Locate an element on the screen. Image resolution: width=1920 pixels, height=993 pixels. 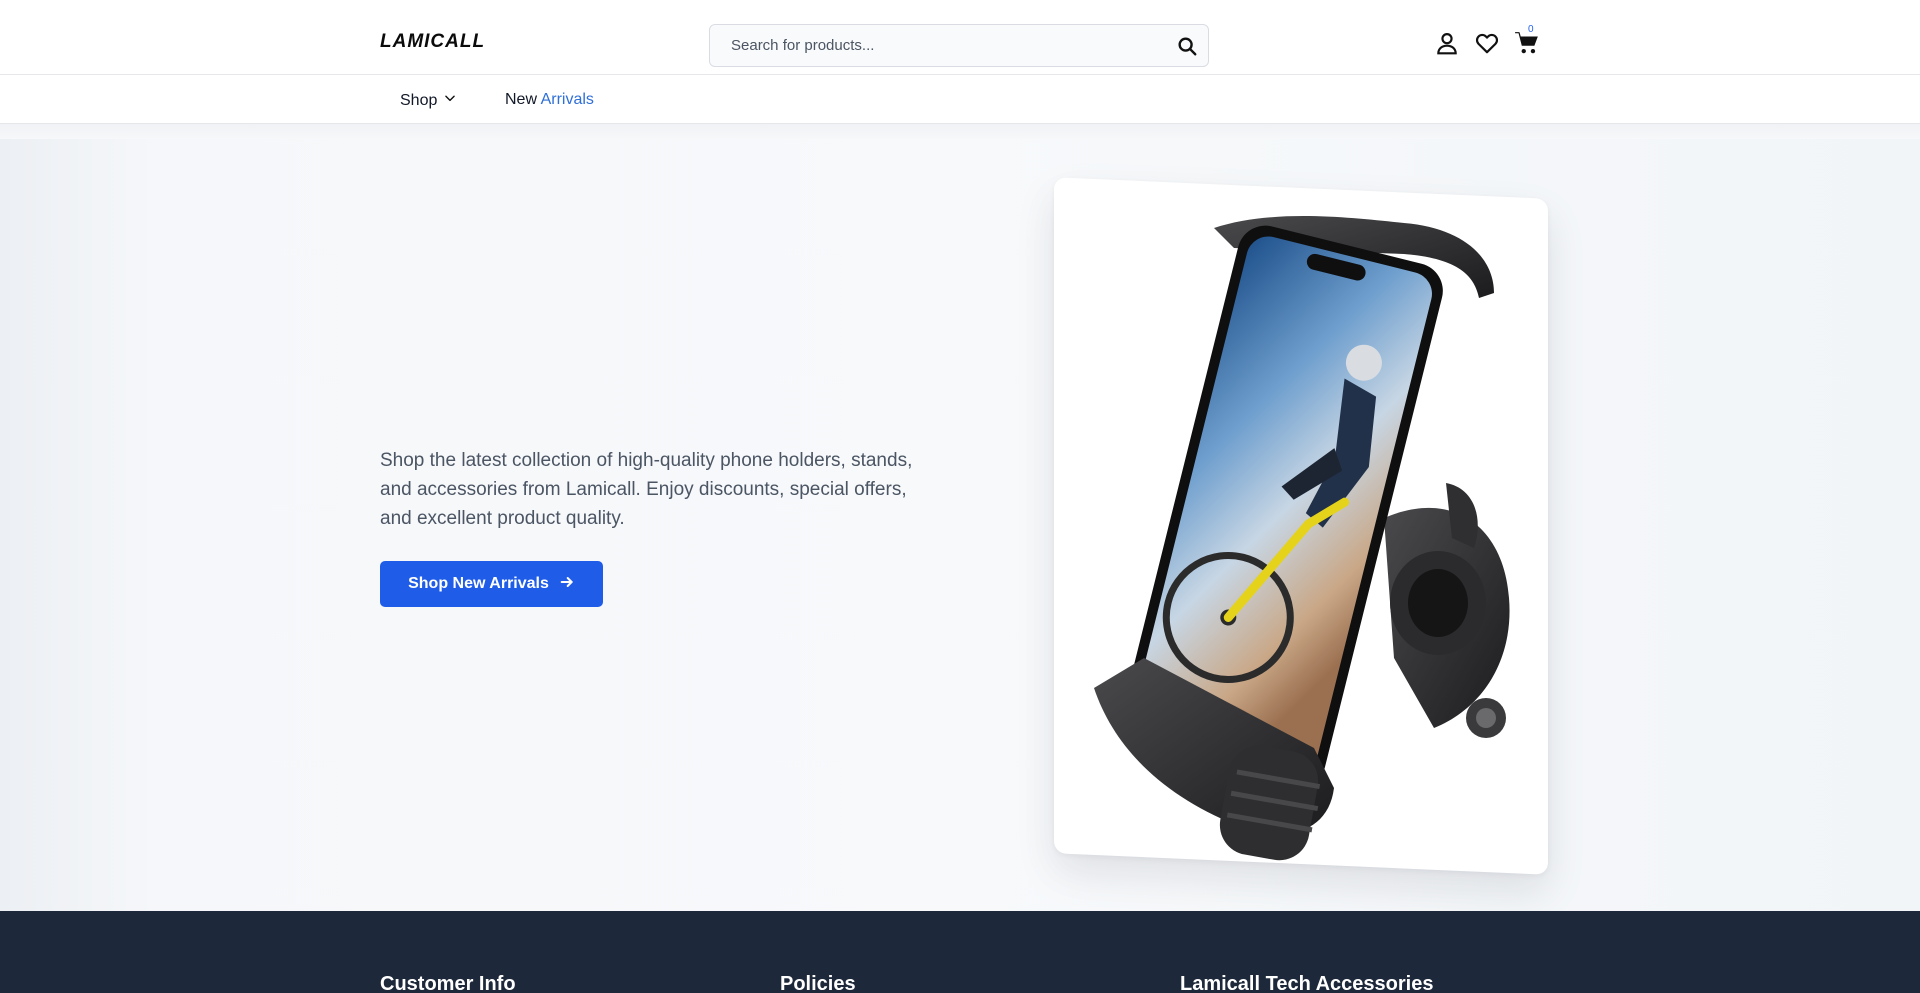
footer-customer-info-title: Customer Info is located at coordinates (448, 983).